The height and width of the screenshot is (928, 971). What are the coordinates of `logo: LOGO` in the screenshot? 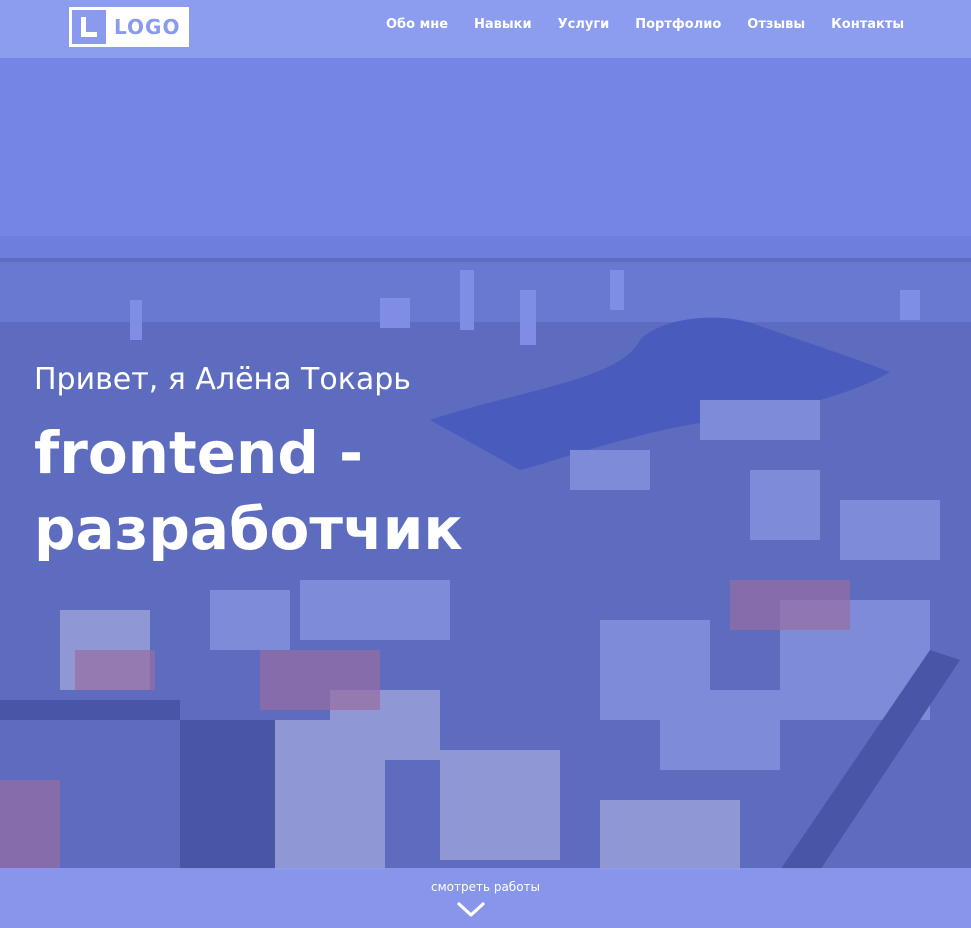 It's located at (129, 27).